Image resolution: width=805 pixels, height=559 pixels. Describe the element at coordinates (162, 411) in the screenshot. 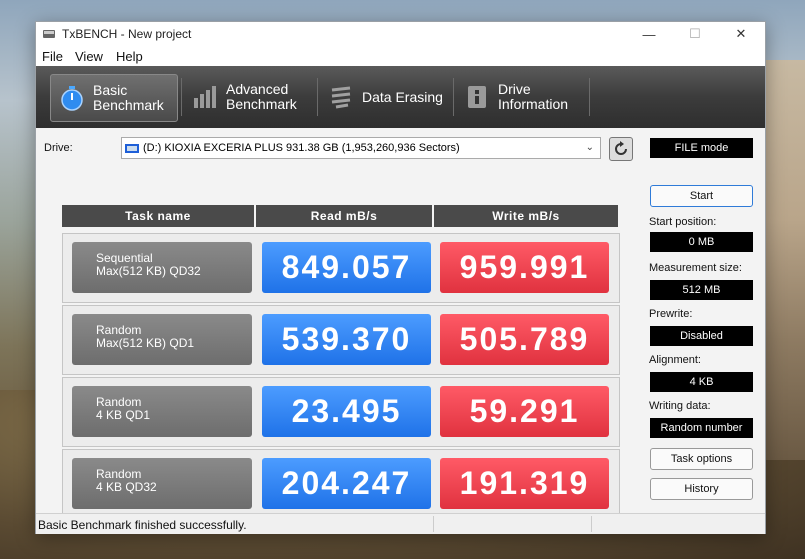

I see `task-random-4k-qd1-button: Random 4 KB QD1` at that location.